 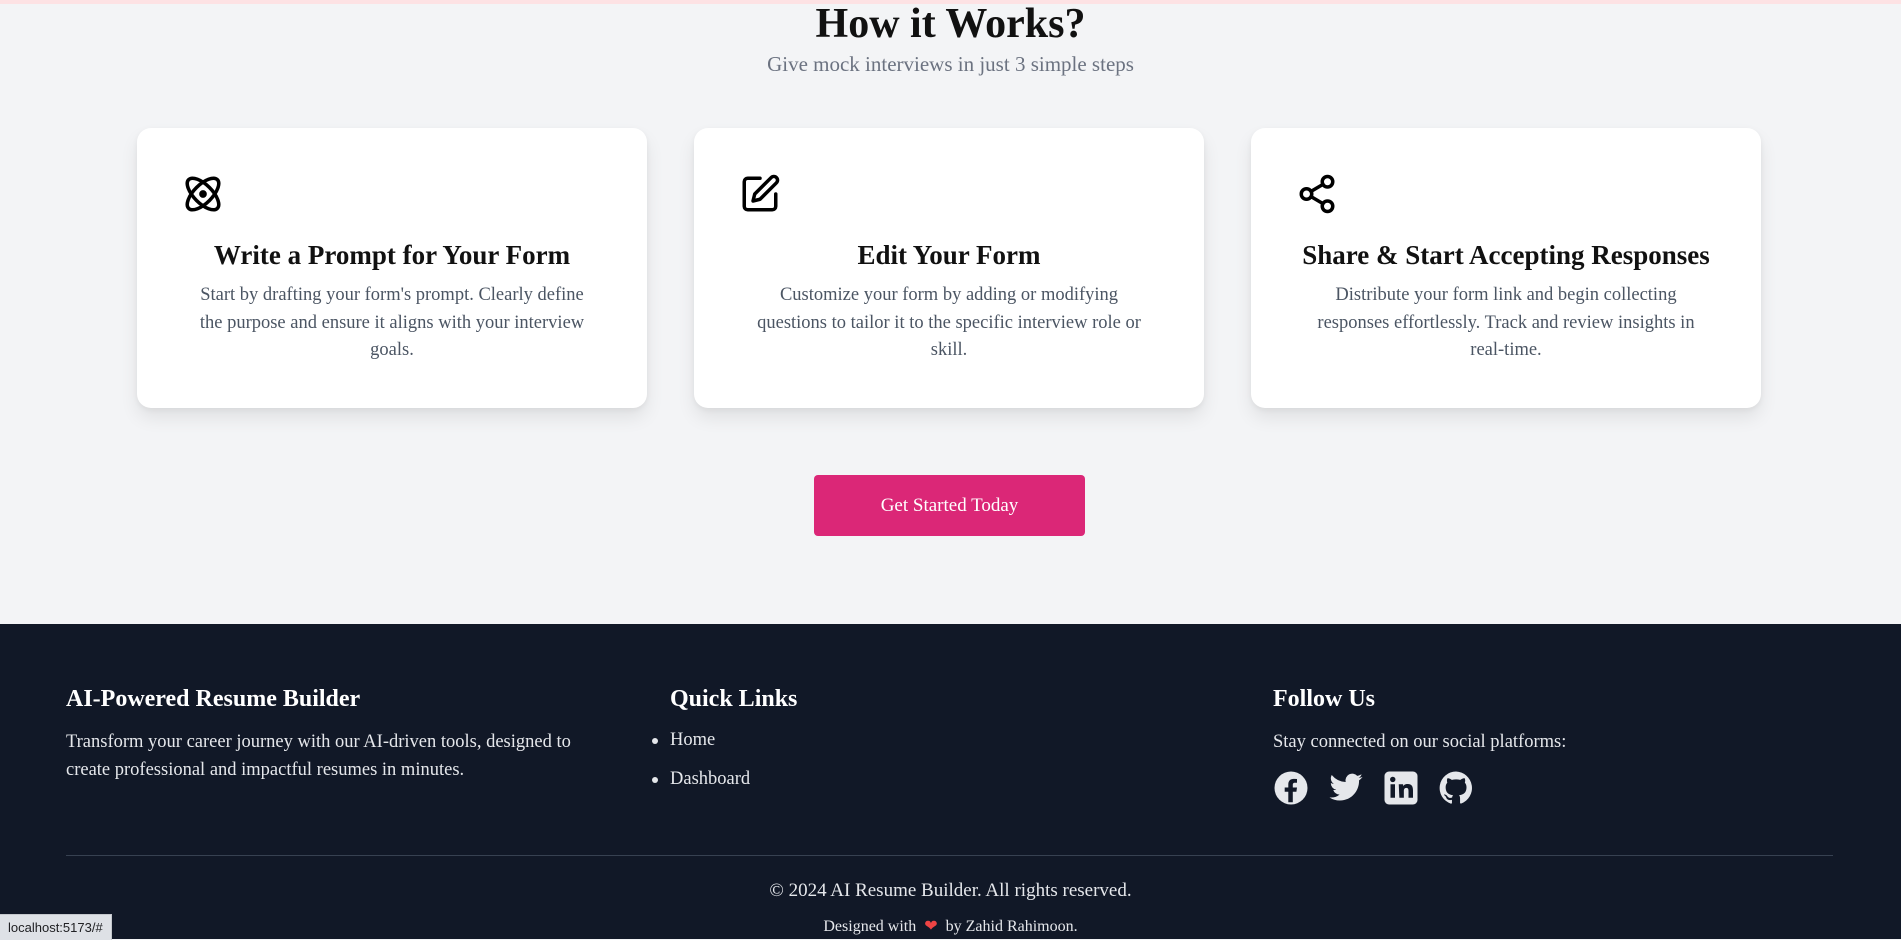 I want to click on step-title: Write a Prompt for Your Form, so click(x=392, y=255).